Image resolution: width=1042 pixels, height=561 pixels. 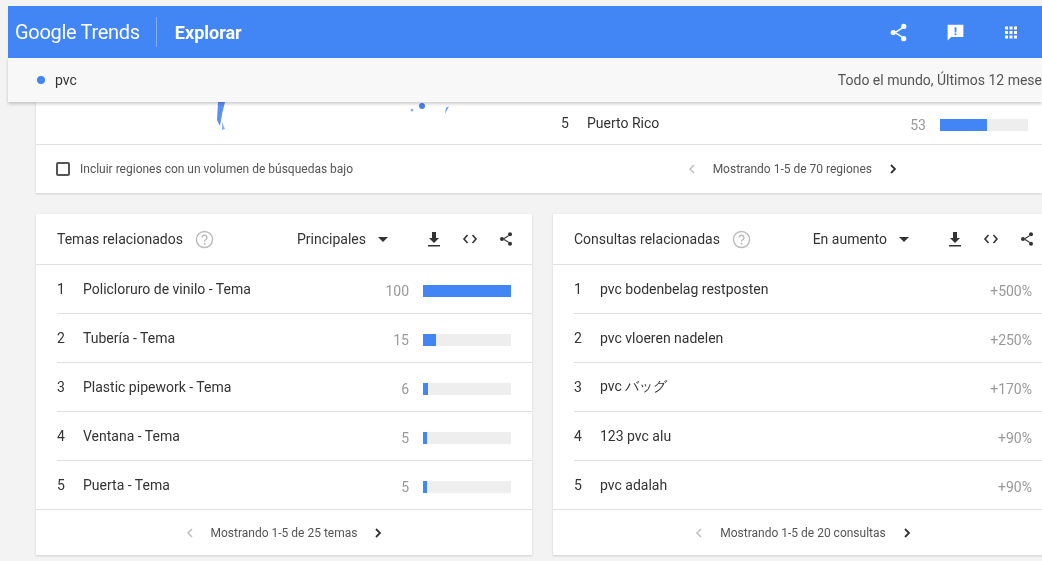 What do you see at coordinates (1011, 340) in the screenshot?
I see `interest-value: +250%` at bounding box center [1011, 340].